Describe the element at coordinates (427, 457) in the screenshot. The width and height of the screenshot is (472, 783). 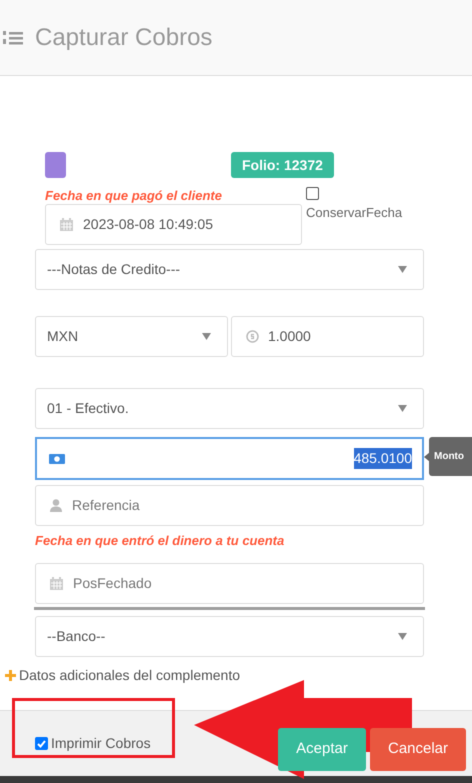
I see `tooltip-pointer-icon` at that location.